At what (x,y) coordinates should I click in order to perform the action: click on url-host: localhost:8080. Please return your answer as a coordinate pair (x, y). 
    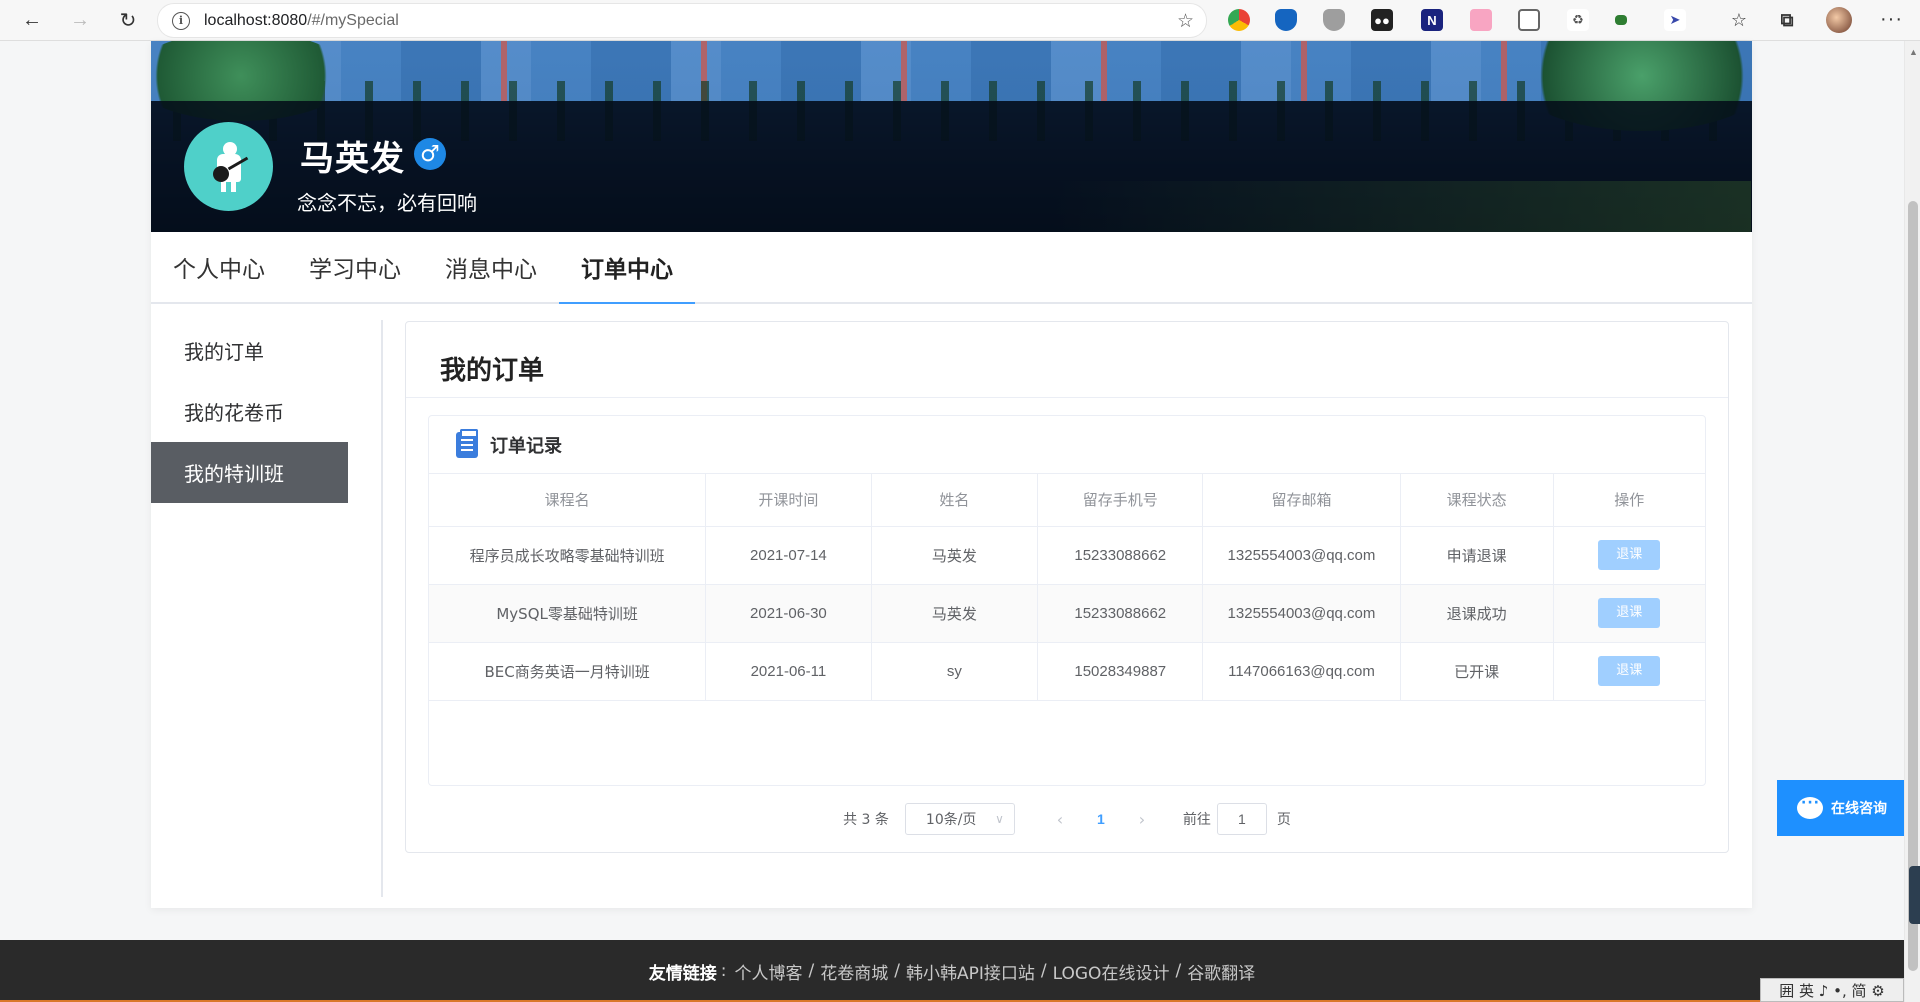
    Looking at the image, I should click on (256, 20).